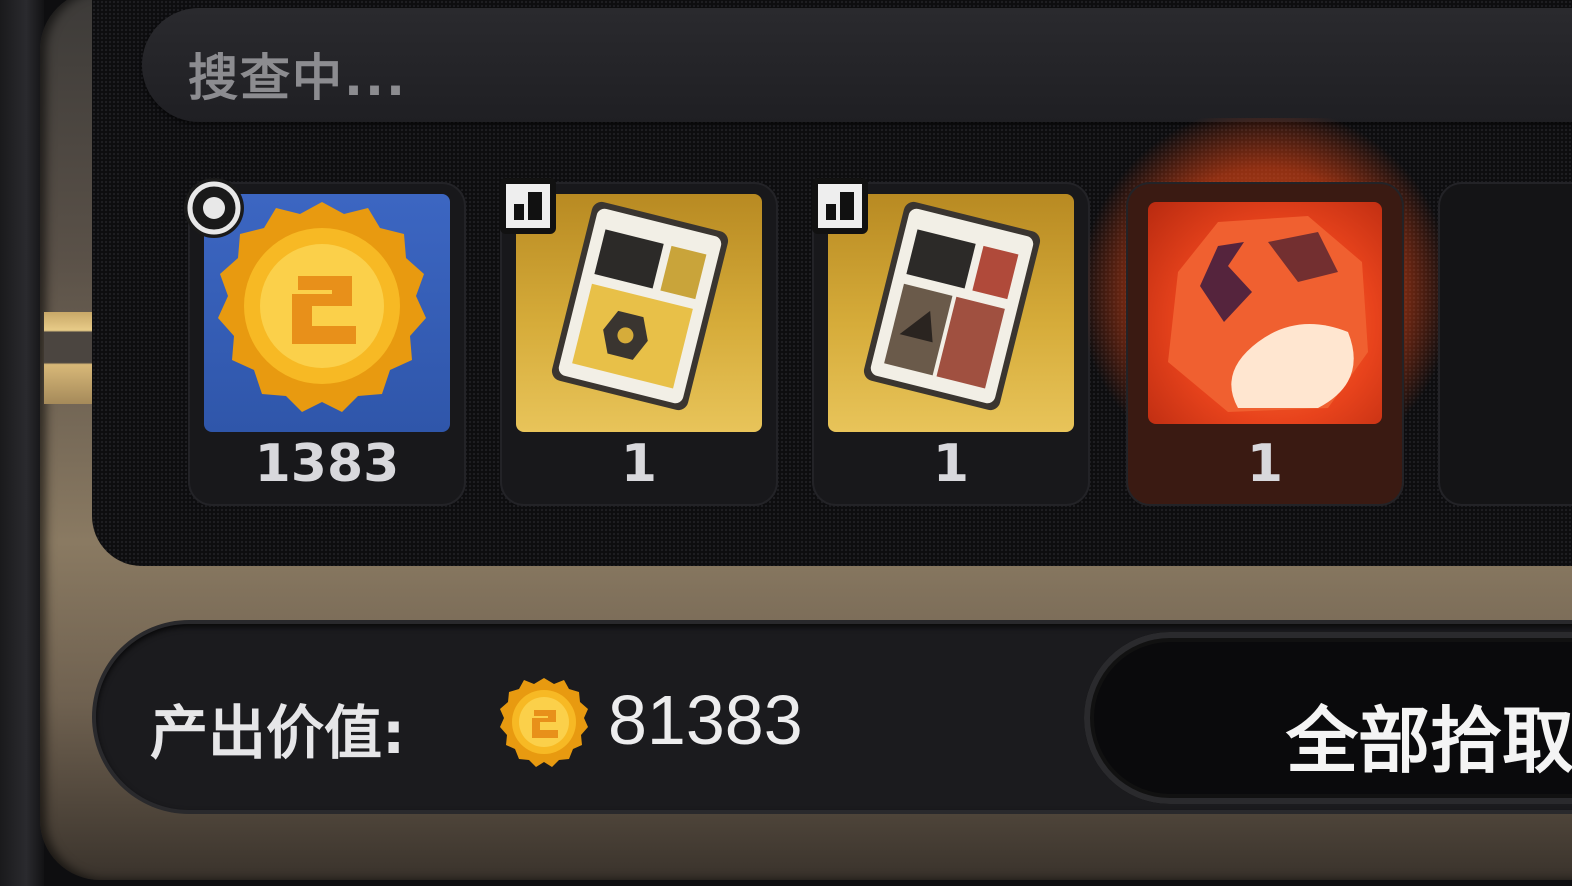  I want to click on collect-all-button-label: 全部拾取, so click(1429, 734).